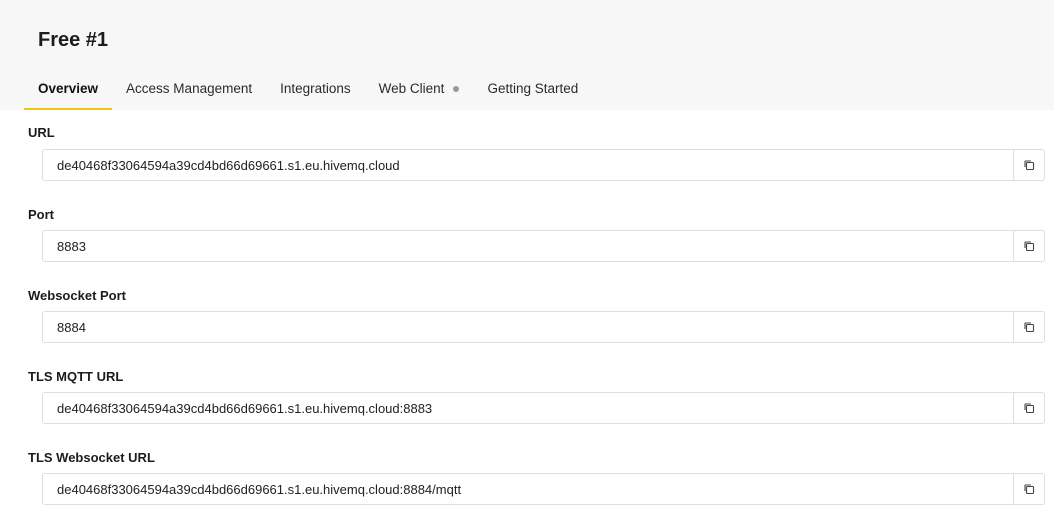 The height and width of the screenshot is (513, 1054). I want to click on copy-tls-websocket-url-button, so click(1029, 489).